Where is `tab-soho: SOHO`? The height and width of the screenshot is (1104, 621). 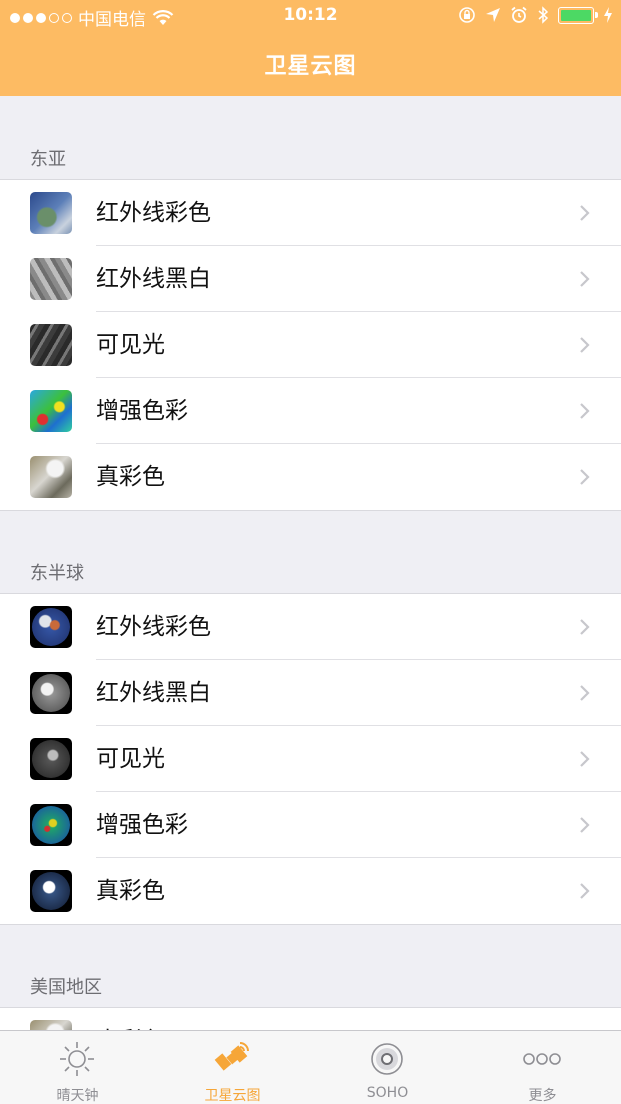
tab-soho: SOHO is located at coordinates (387, 1067).